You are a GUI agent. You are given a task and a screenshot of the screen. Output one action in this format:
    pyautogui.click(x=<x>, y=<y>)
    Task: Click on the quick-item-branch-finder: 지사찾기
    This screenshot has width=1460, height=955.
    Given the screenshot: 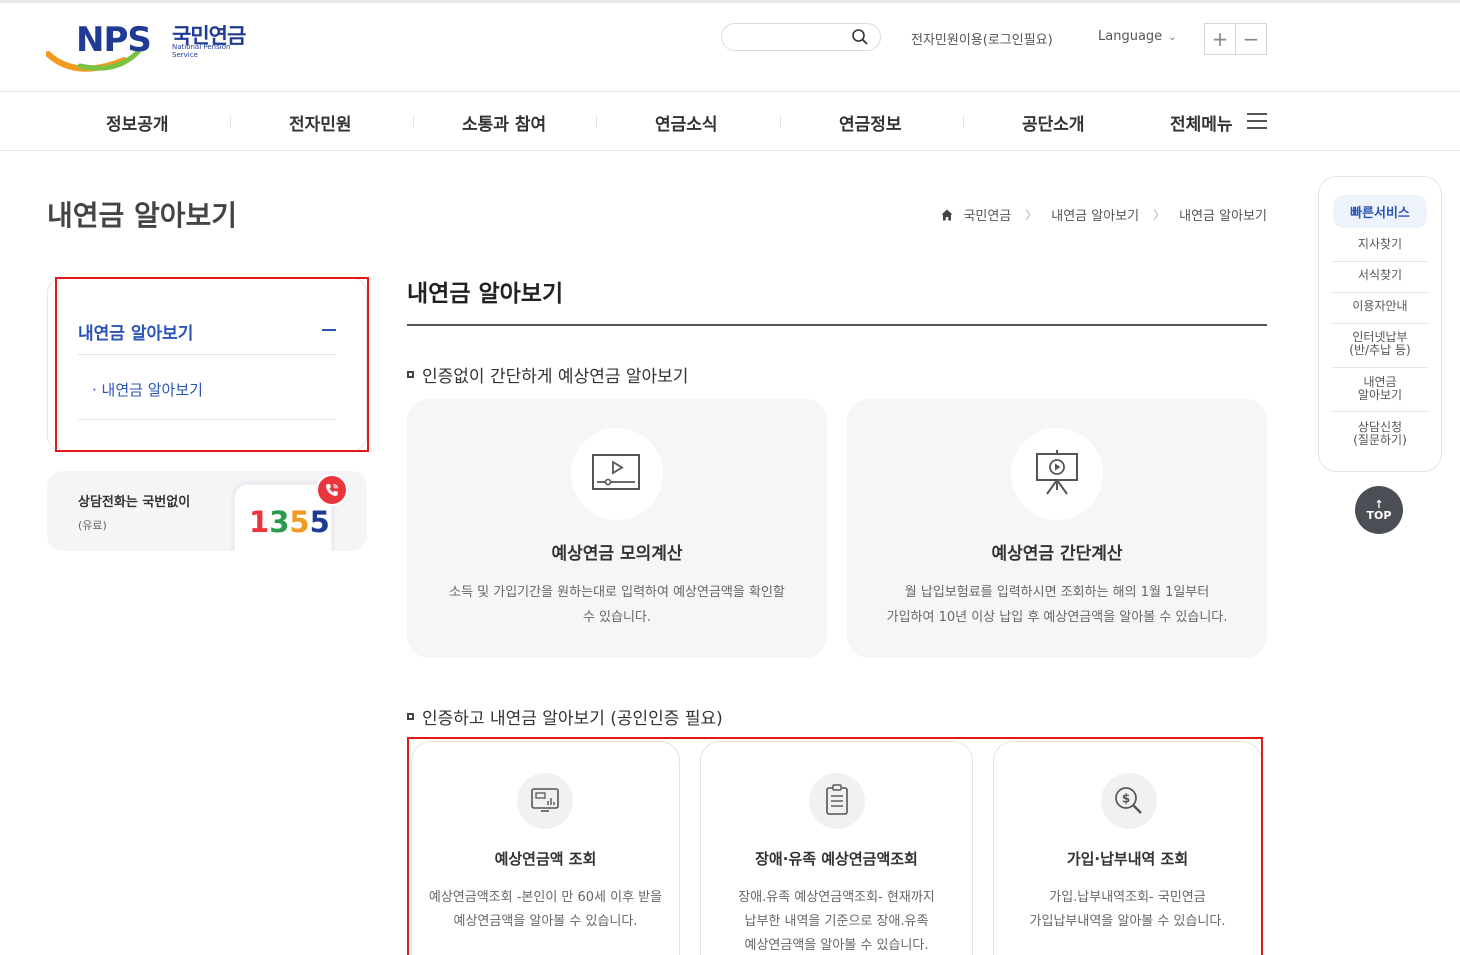 What is the action you would take?
    pyautogui.click(x=1380, y=244)
    